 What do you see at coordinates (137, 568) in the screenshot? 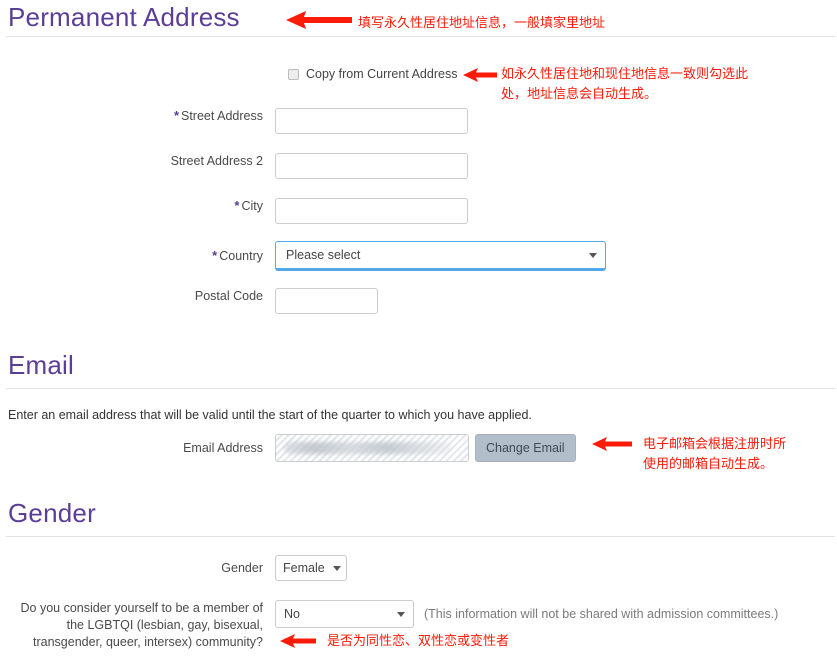
I see `label-gender: Gender` at bounding box center [137, 568].